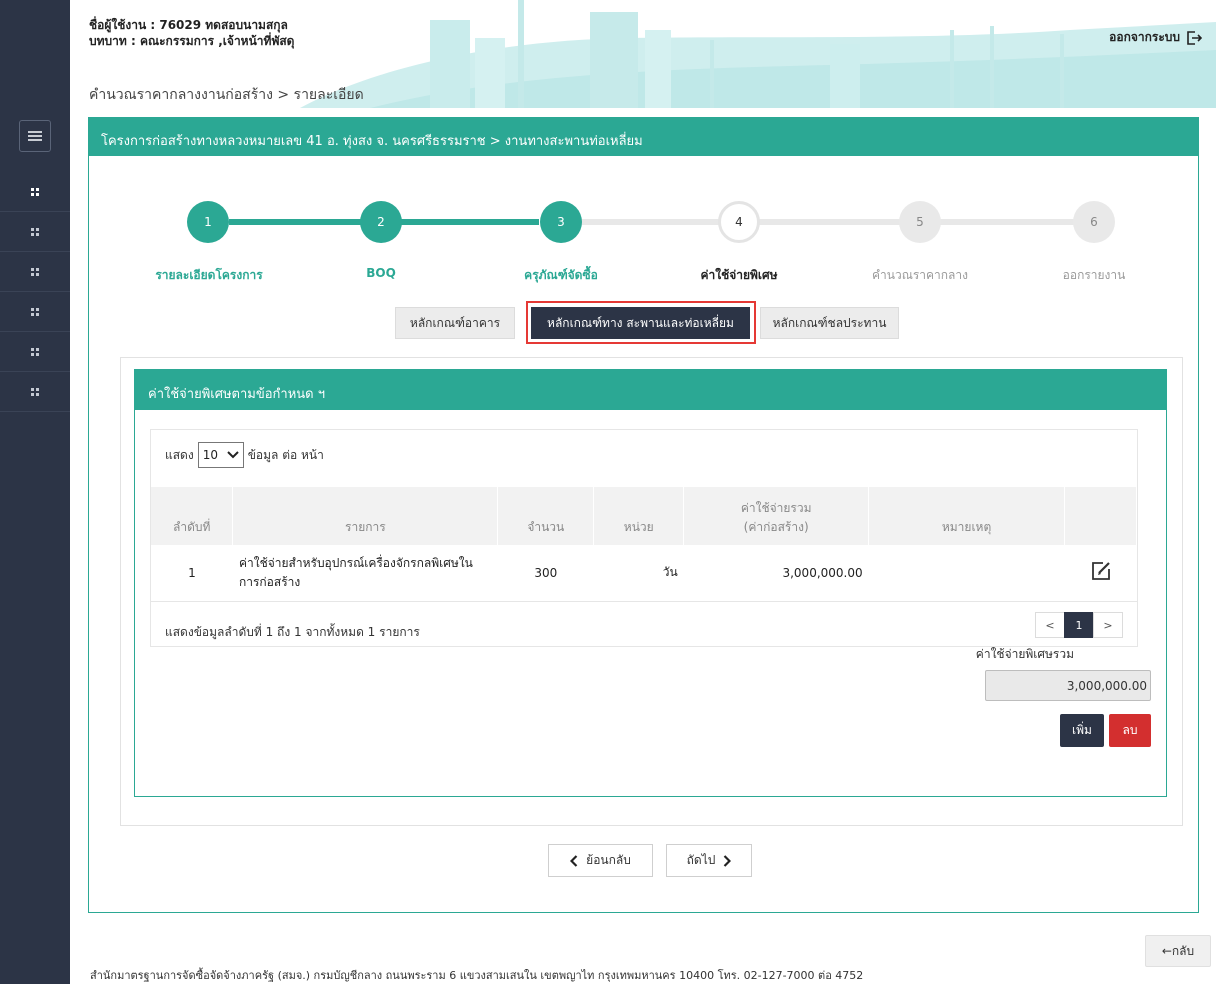 This screenshot has height=984, width=1216. Describe the element at coordinates (1100, 516) in the screenshot. I see `col-action` at that location.